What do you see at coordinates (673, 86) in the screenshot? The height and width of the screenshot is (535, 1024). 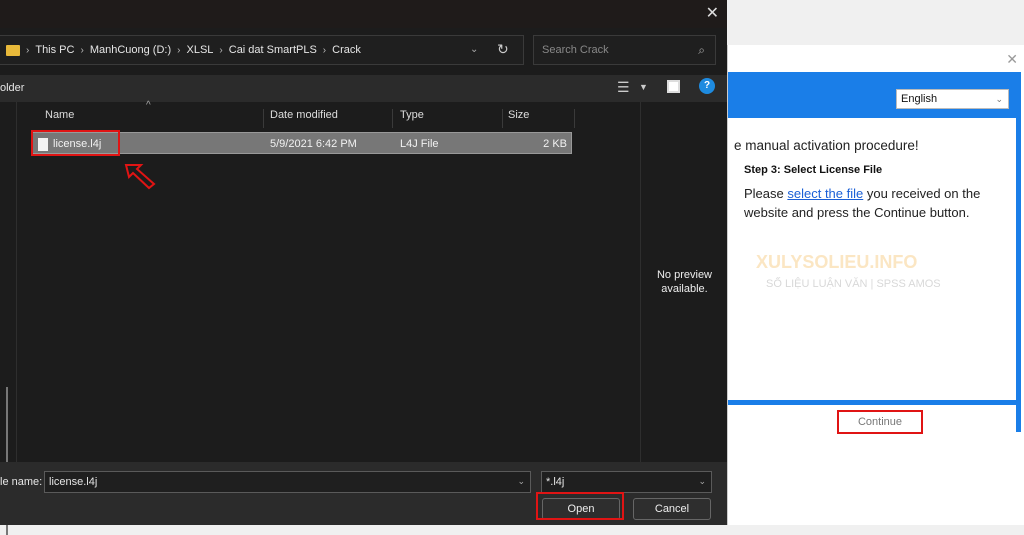 I see `preview-pane-icon` at bounding box center [673, 86].